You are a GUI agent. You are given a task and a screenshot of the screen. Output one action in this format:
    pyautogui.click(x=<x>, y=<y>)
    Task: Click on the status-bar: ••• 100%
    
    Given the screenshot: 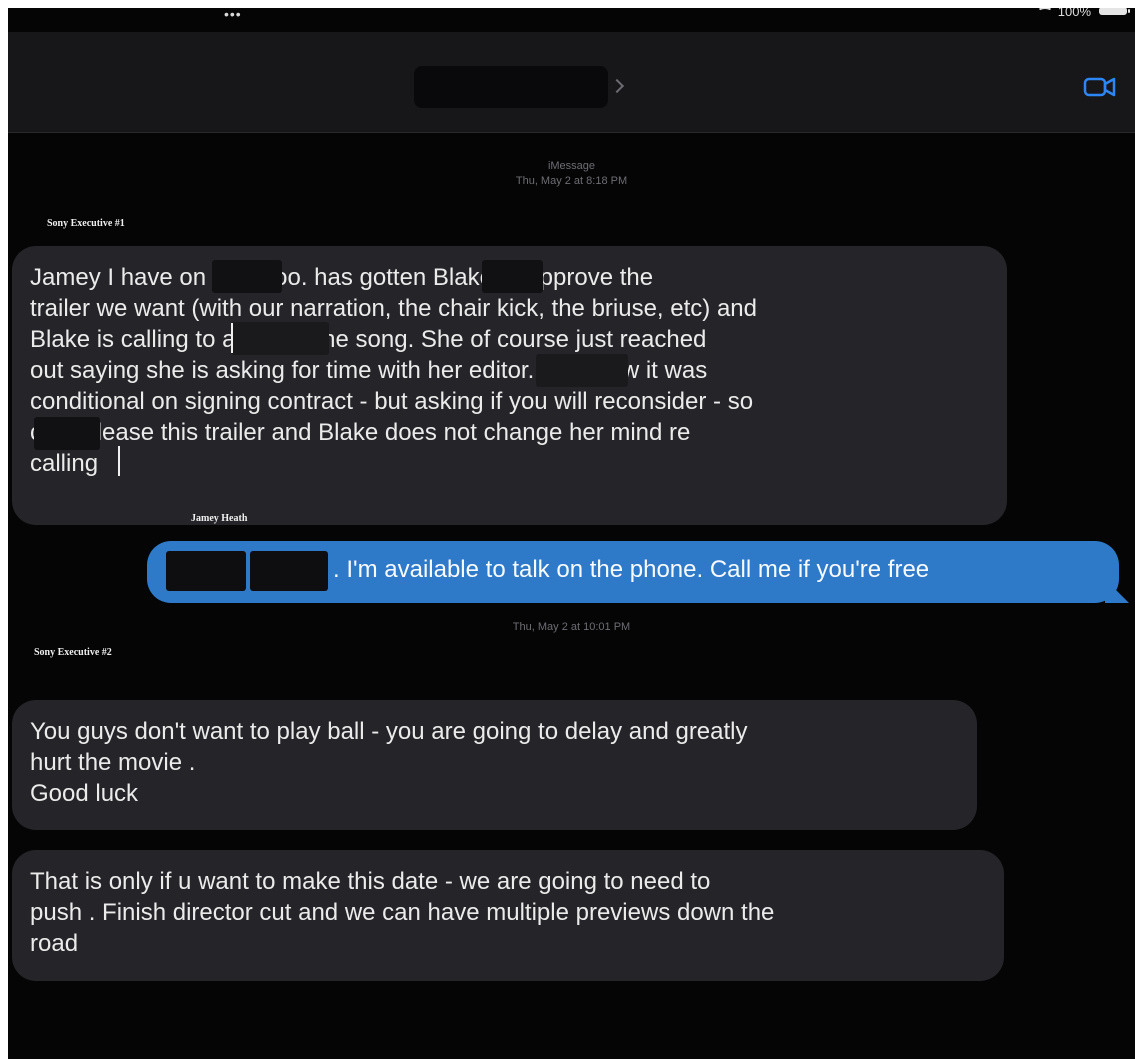 What is the action you would take?
    pyautogui.click(x=571, y=20)
    